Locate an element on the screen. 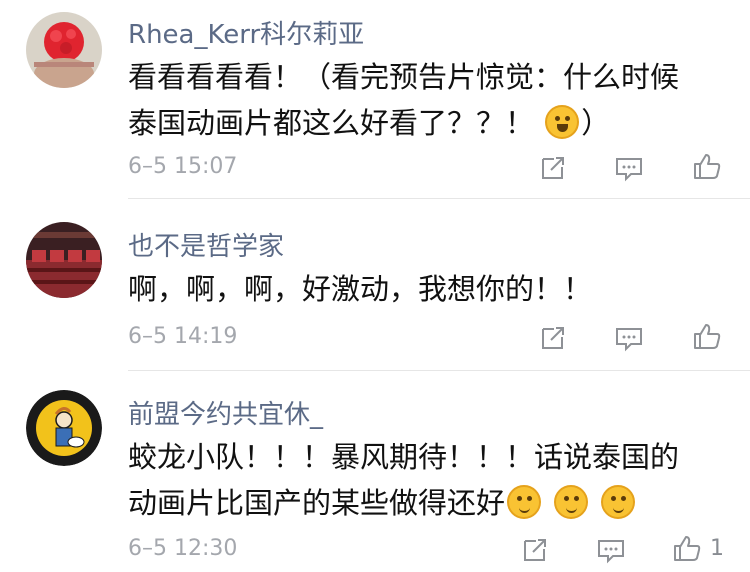  laughing-emoji-icon is located at coordinates (562, 122).